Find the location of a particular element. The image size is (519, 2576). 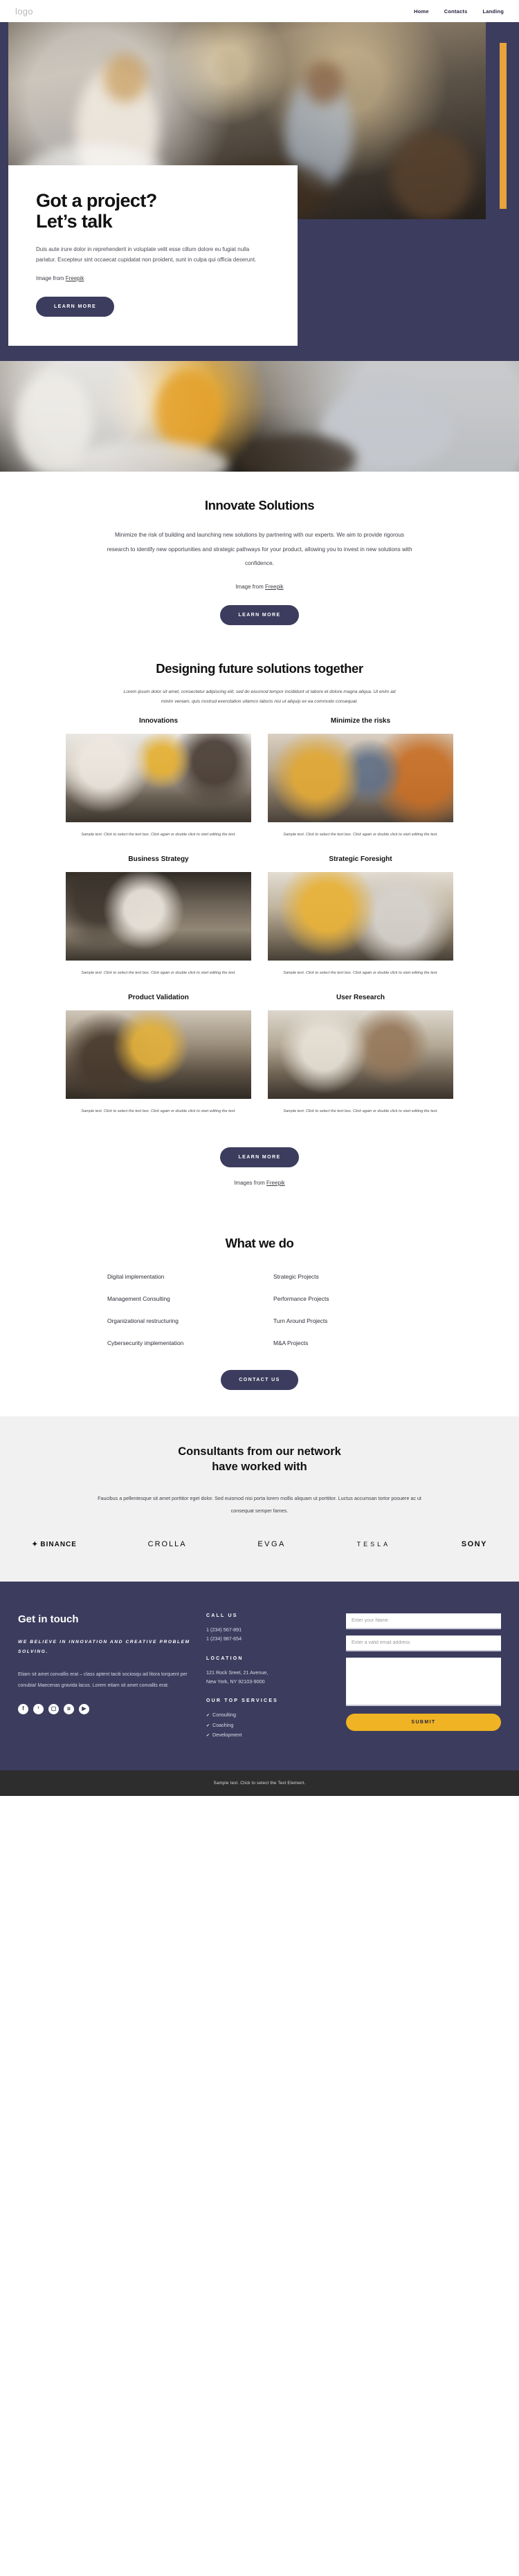

hero-accent-bar is located at coordinates (503, 126).